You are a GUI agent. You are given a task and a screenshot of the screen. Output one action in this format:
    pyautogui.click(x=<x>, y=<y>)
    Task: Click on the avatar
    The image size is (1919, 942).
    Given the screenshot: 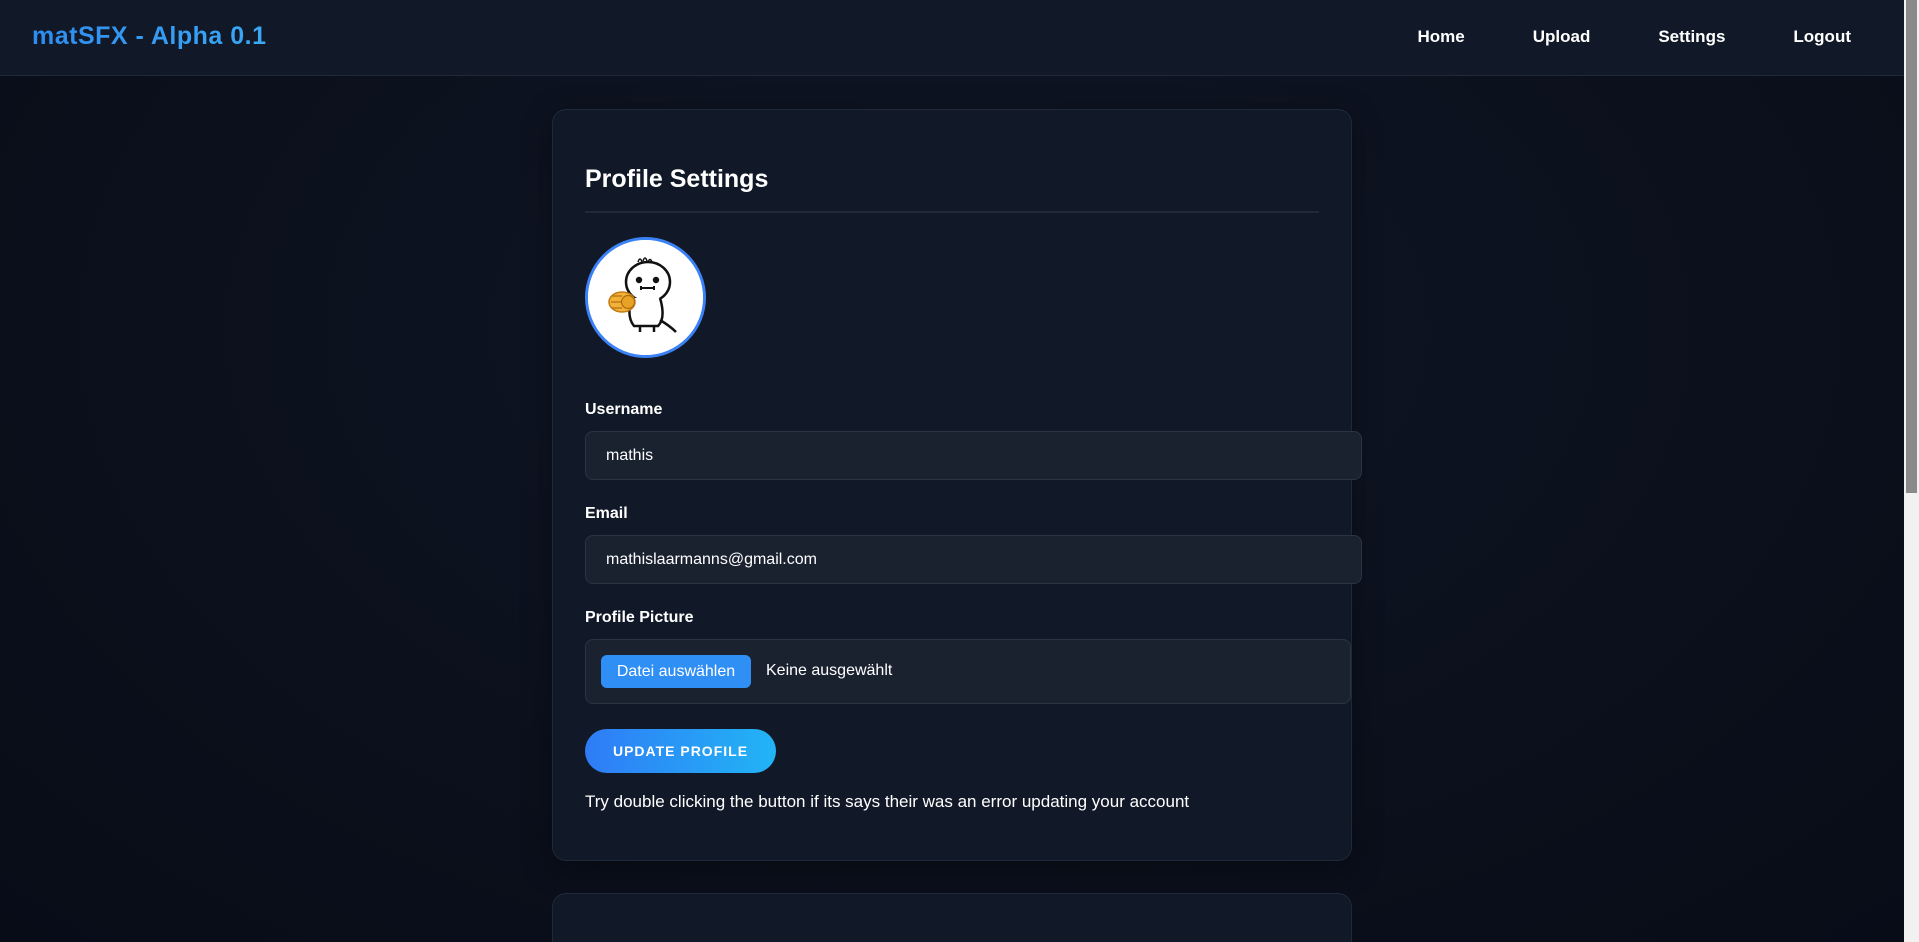 What is the action you would take?
    pyautogui.click(x=645, y=297)
    